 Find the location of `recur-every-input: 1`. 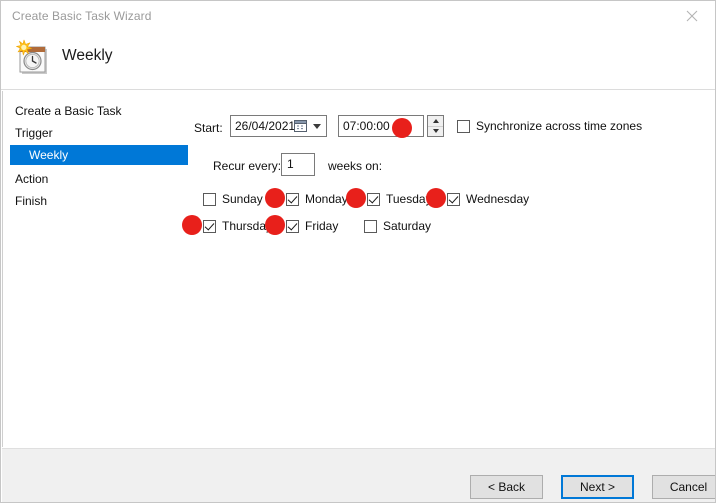

recur-every-input: 1 is located at coordinates (298, 164).